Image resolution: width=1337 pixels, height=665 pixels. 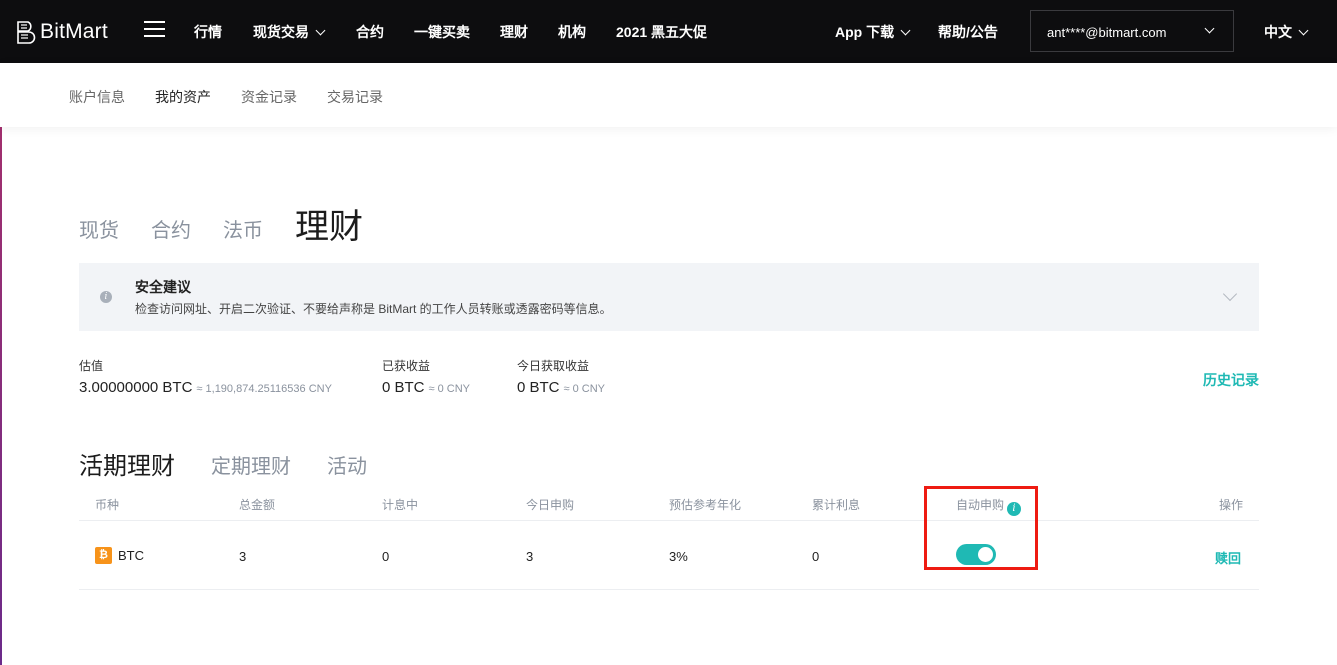 I want to click on estimate-value: 3.00000000 BTC ≈ 1,190,874.25116536 CNY, so click(x=205, y=387).